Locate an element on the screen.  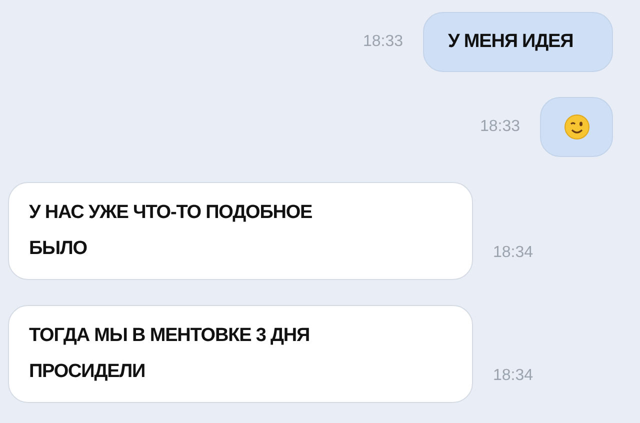
message-text: БЫЛО is located at coordinates (58, 249).